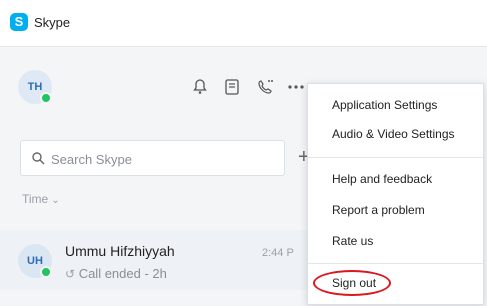 The height and width of the screenshot is (306, 487). I want to click on profile-initials: TH, so click(35, 87).